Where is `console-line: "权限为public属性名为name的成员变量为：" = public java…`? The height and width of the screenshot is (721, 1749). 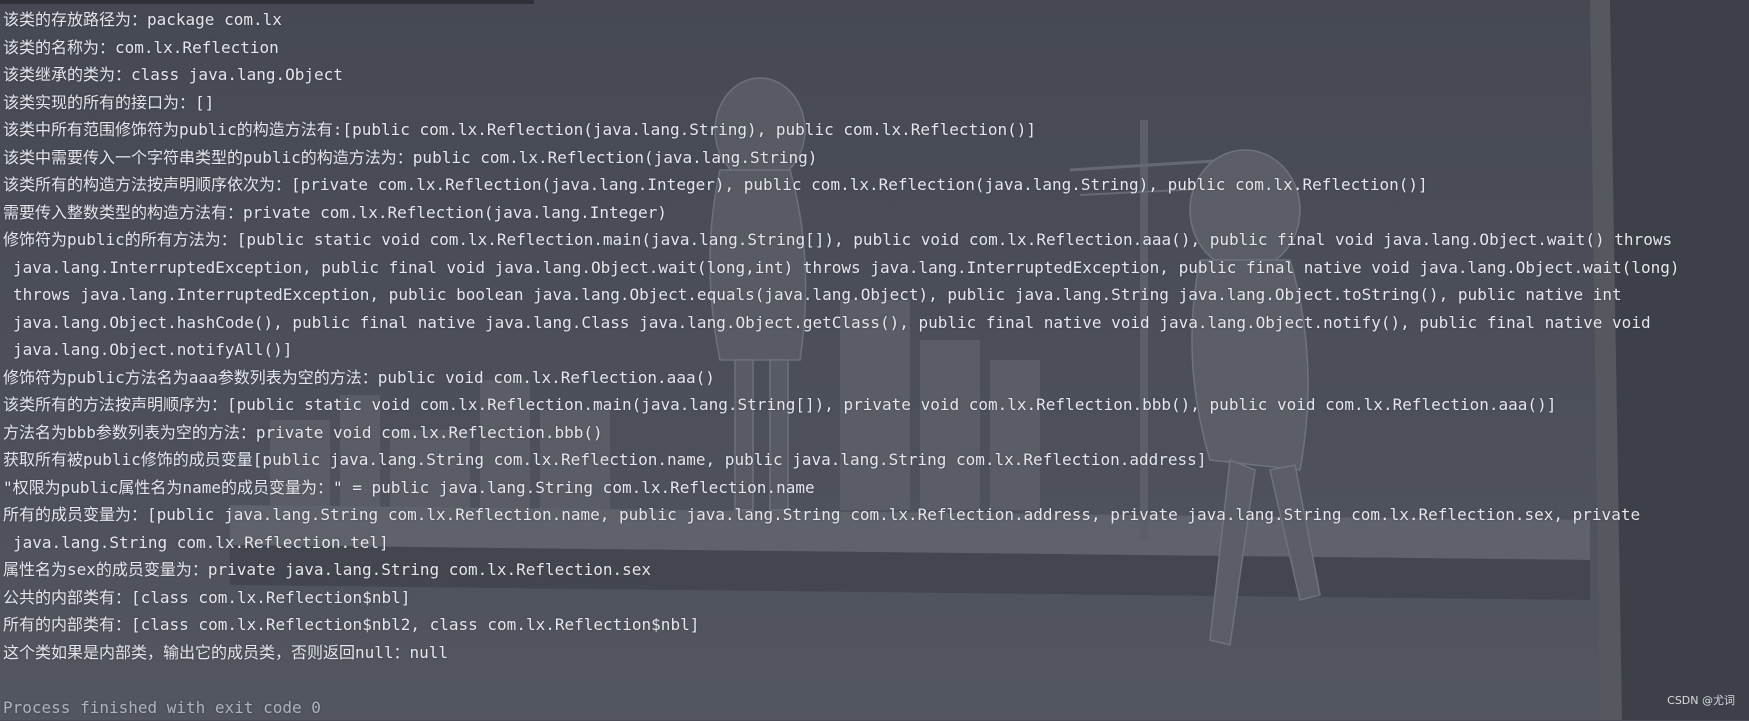 console-line: "权限为public属性名为name的成员变量为：" = public java… is located at coordinates (874, 488).